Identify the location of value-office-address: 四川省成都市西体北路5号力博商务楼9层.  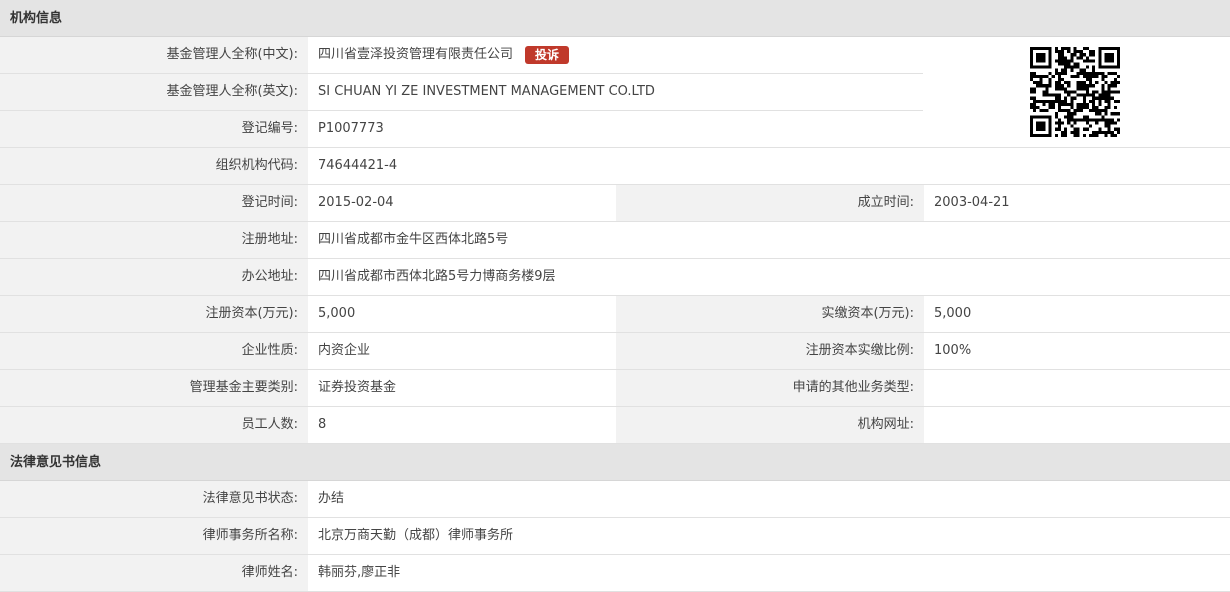
(769, 277).